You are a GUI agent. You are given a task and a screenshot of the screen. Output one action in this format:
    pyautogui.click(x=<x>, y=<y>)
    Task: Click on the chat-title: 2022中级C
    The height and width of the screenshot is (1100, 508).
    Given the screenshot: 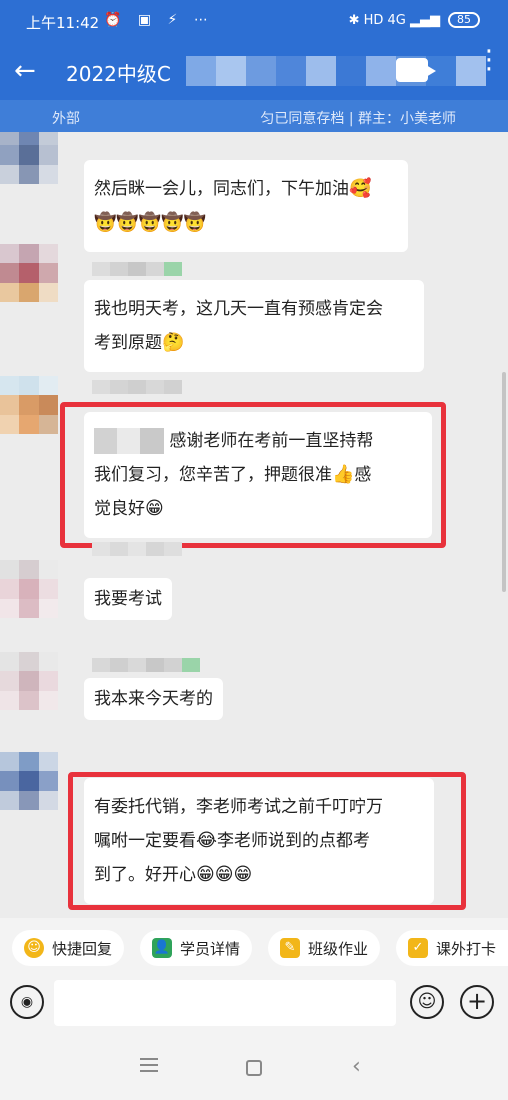 What is the action you would take?
    pyautogui.click(x=118, y=74)
    